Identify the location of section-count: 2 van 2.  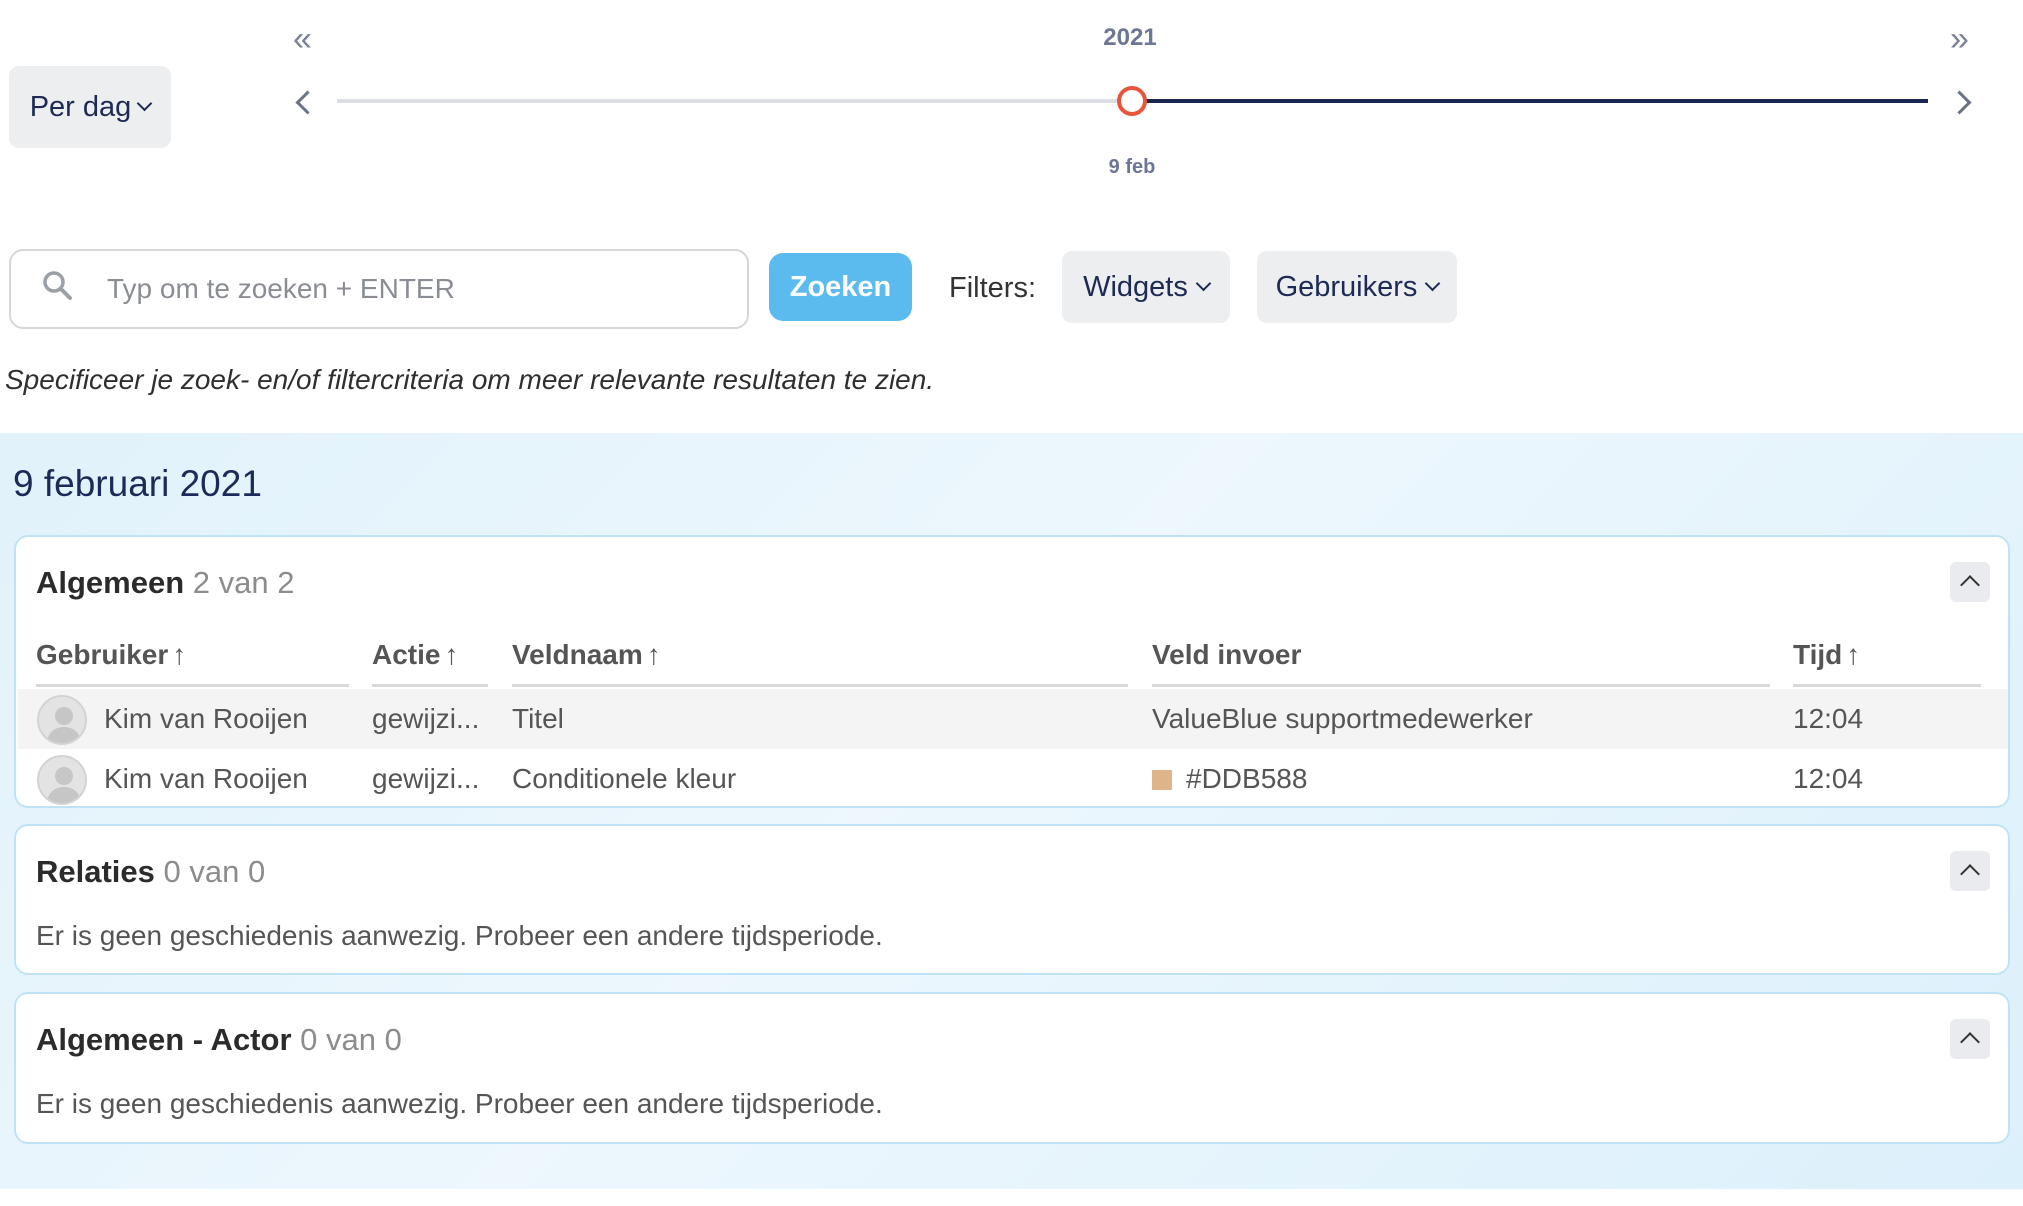
(243, 582).